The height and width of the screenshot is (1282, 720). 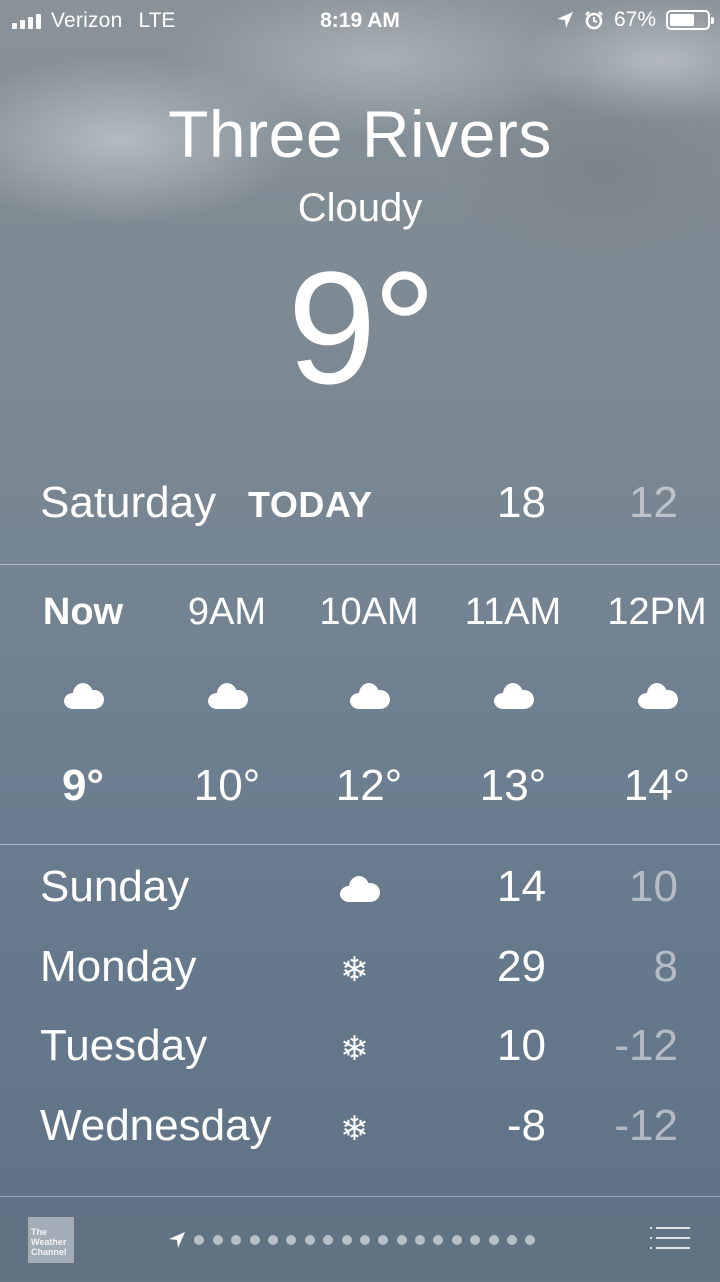 I want to click on forecast-high: -8, so click(x=526, y=1125).